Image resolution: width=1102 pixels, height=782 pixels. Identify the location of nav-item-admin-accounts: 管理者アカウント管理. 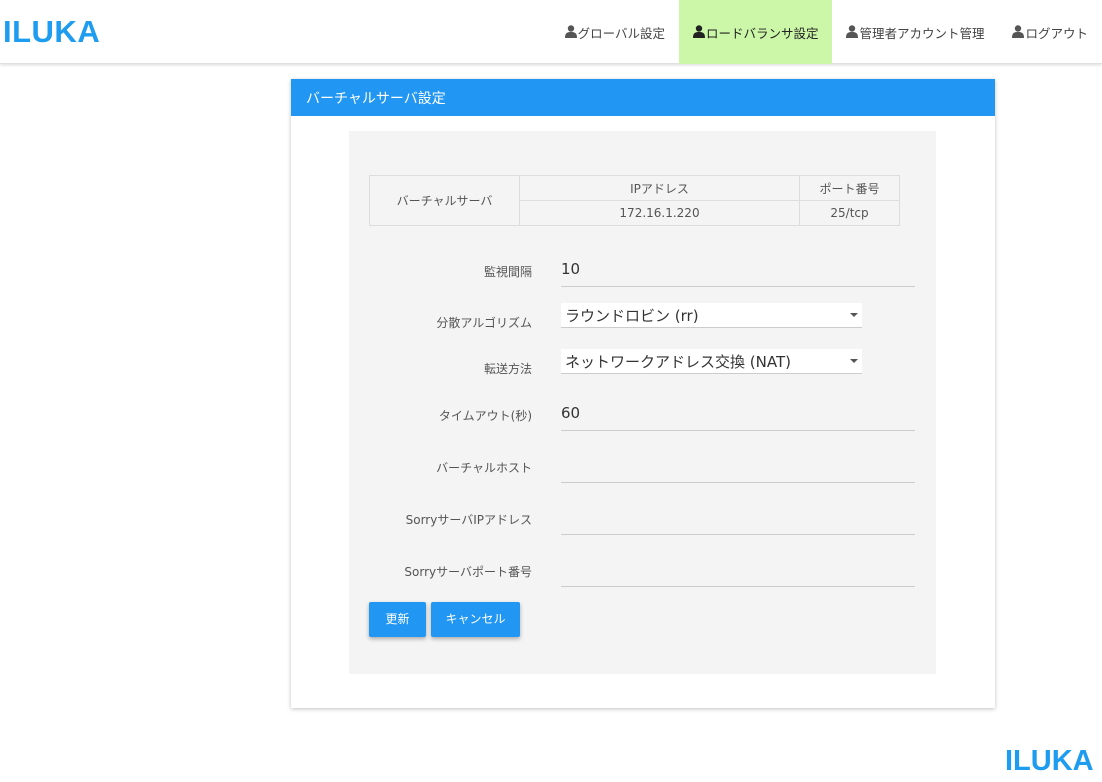
(915, 32).